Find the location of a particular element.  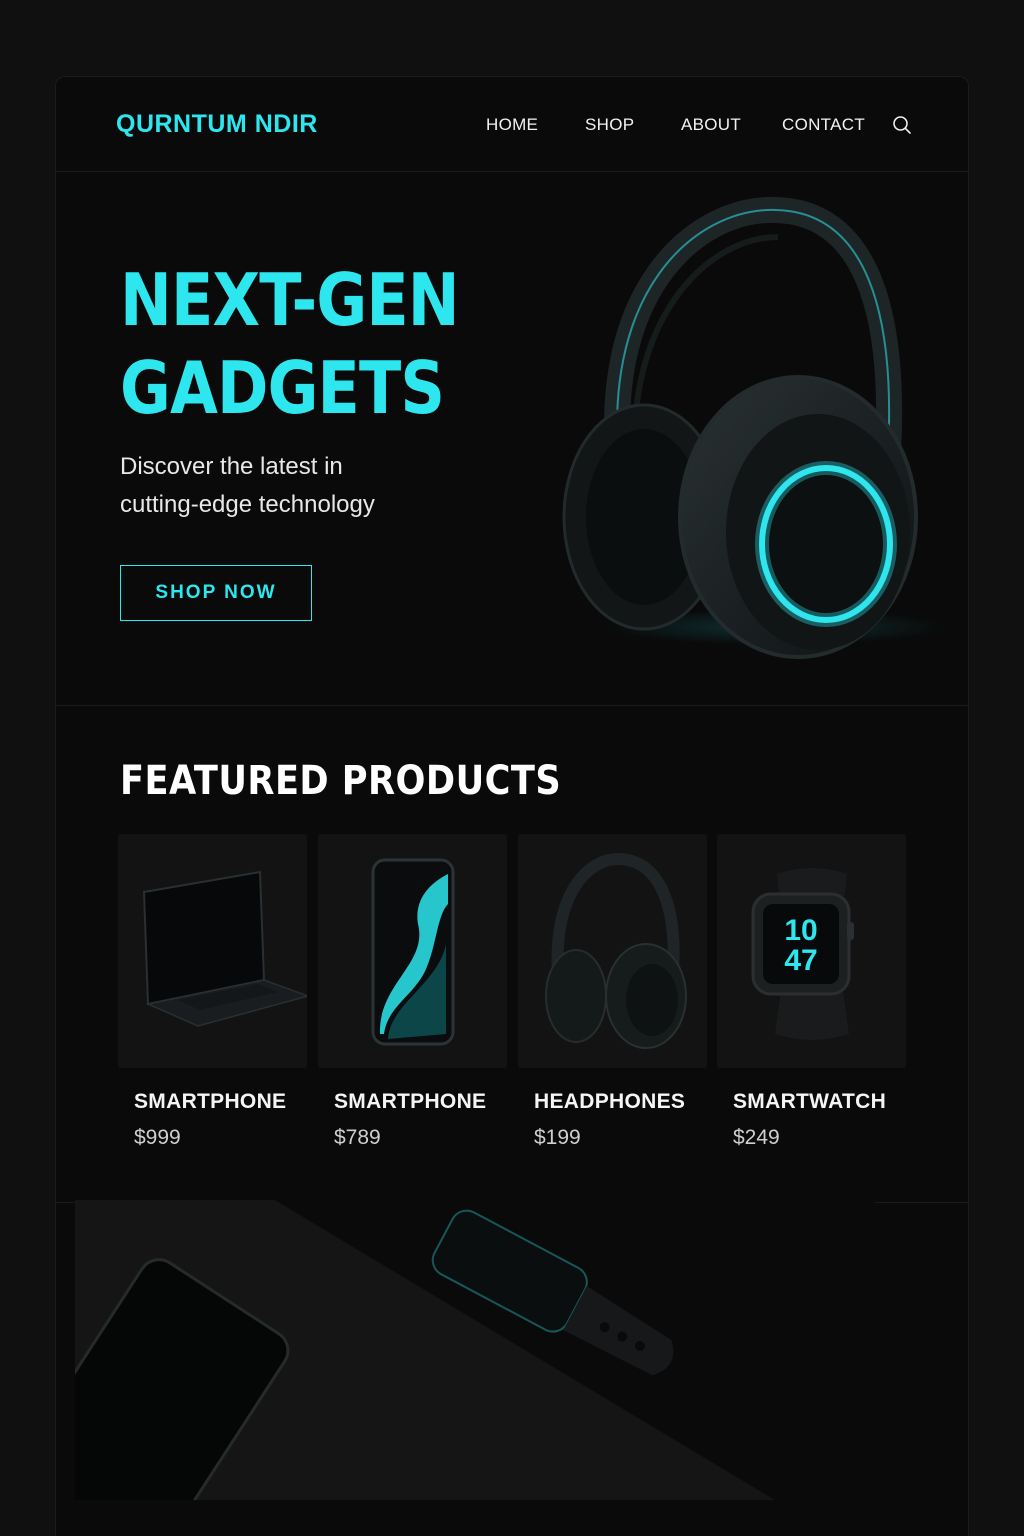

product-name: SMARTWATCH is located at coordinates (810, 1101).